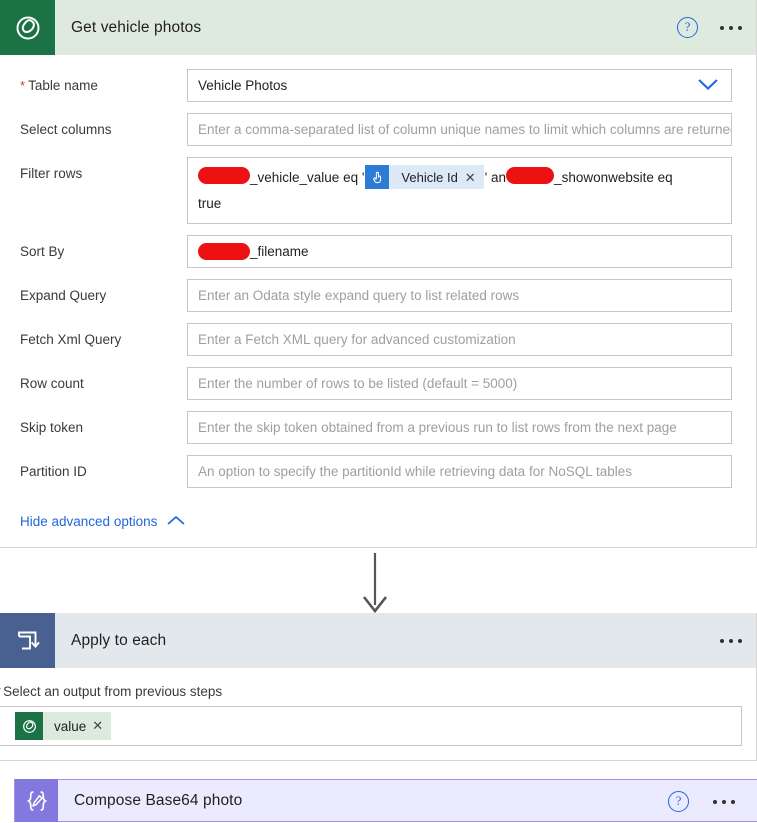 The width and height of the screenshot is (757, 823). Describe the element at coordinates (243, 85) in the screenshot. I see `table-name-value: Vehicle Photos` at that location.